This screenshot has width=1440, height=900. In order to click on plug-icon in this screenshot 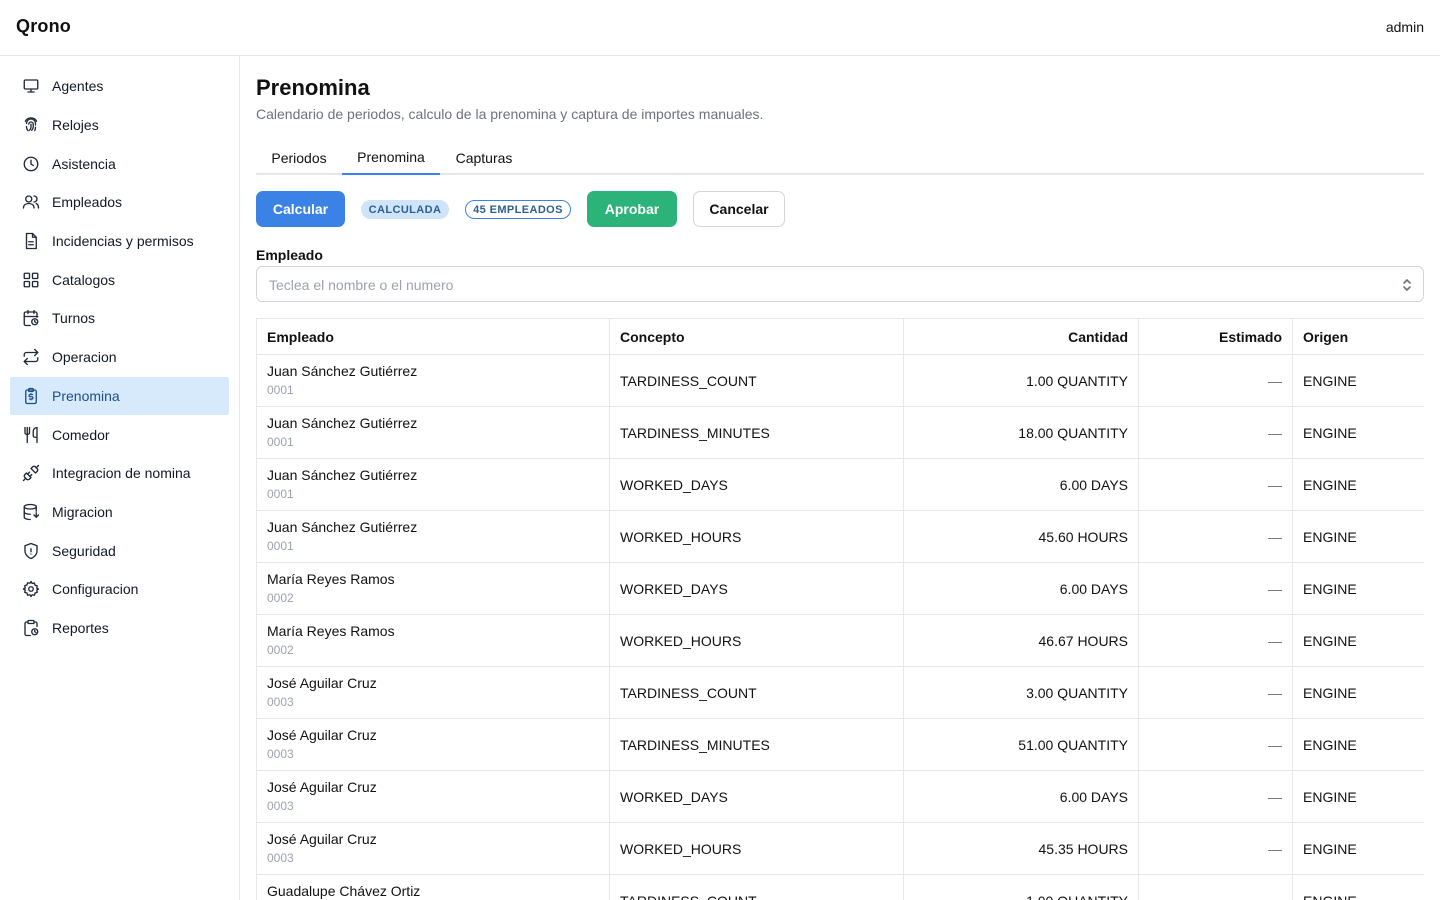, I will do `click(31, 473)`.